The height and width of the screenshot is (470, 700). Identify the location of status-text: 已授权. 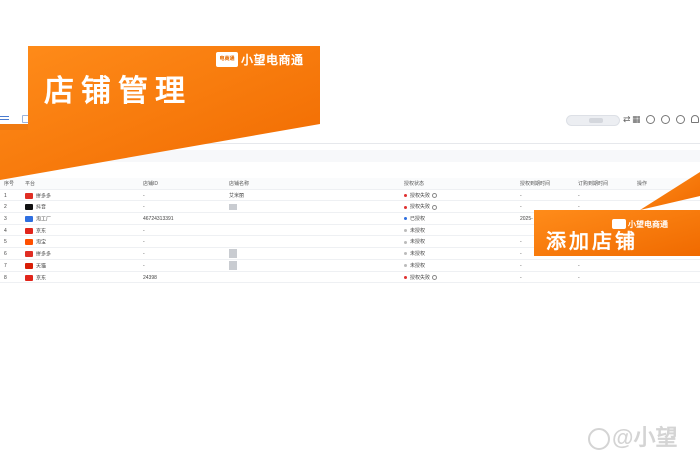
(418, 219).